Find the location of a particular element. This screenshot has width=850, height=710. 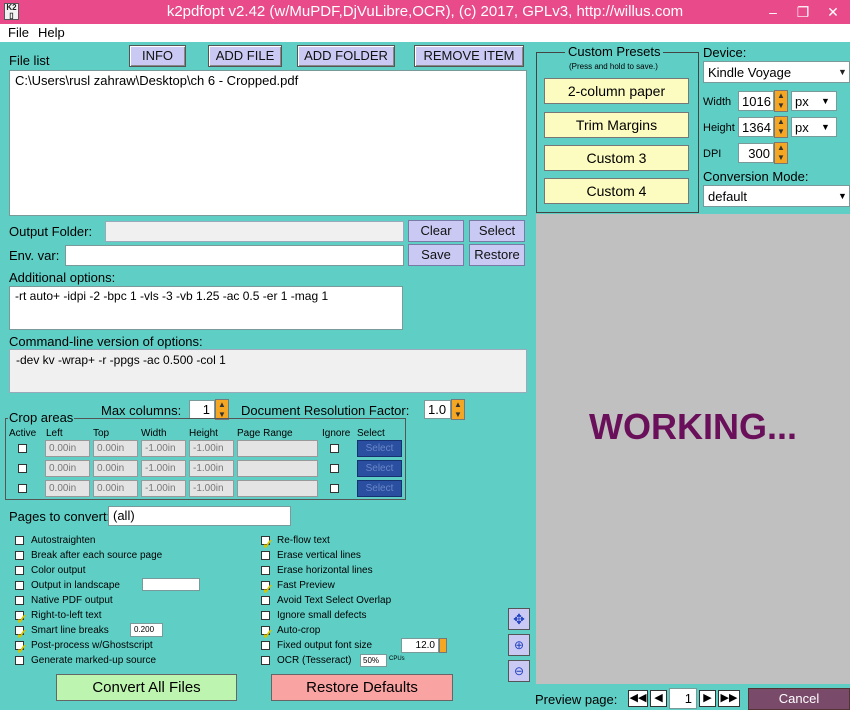

device-select: Kindle Voyage is located at coordinates (776, 72).